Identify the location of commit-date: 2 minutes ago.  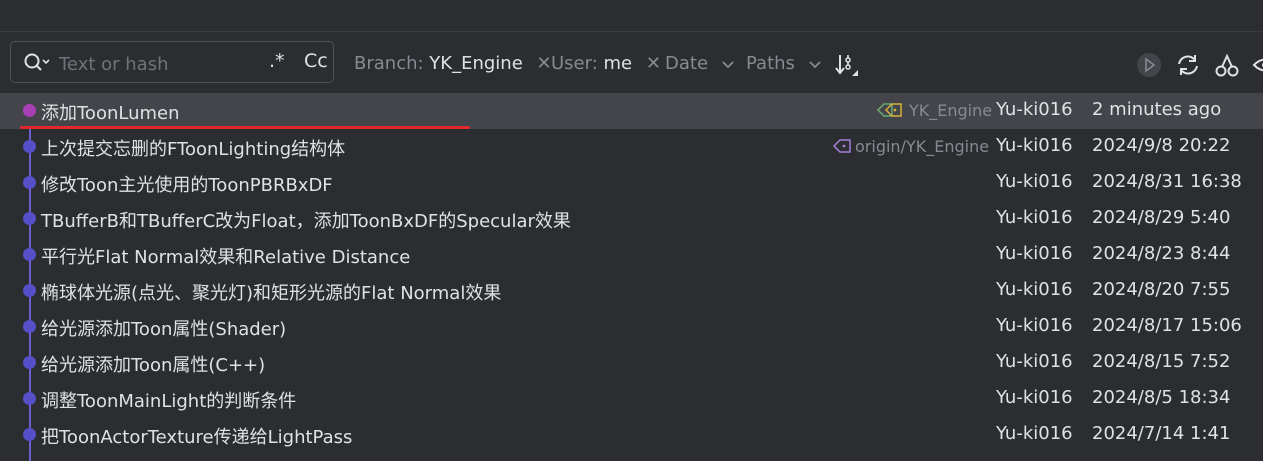
(1157, 109).